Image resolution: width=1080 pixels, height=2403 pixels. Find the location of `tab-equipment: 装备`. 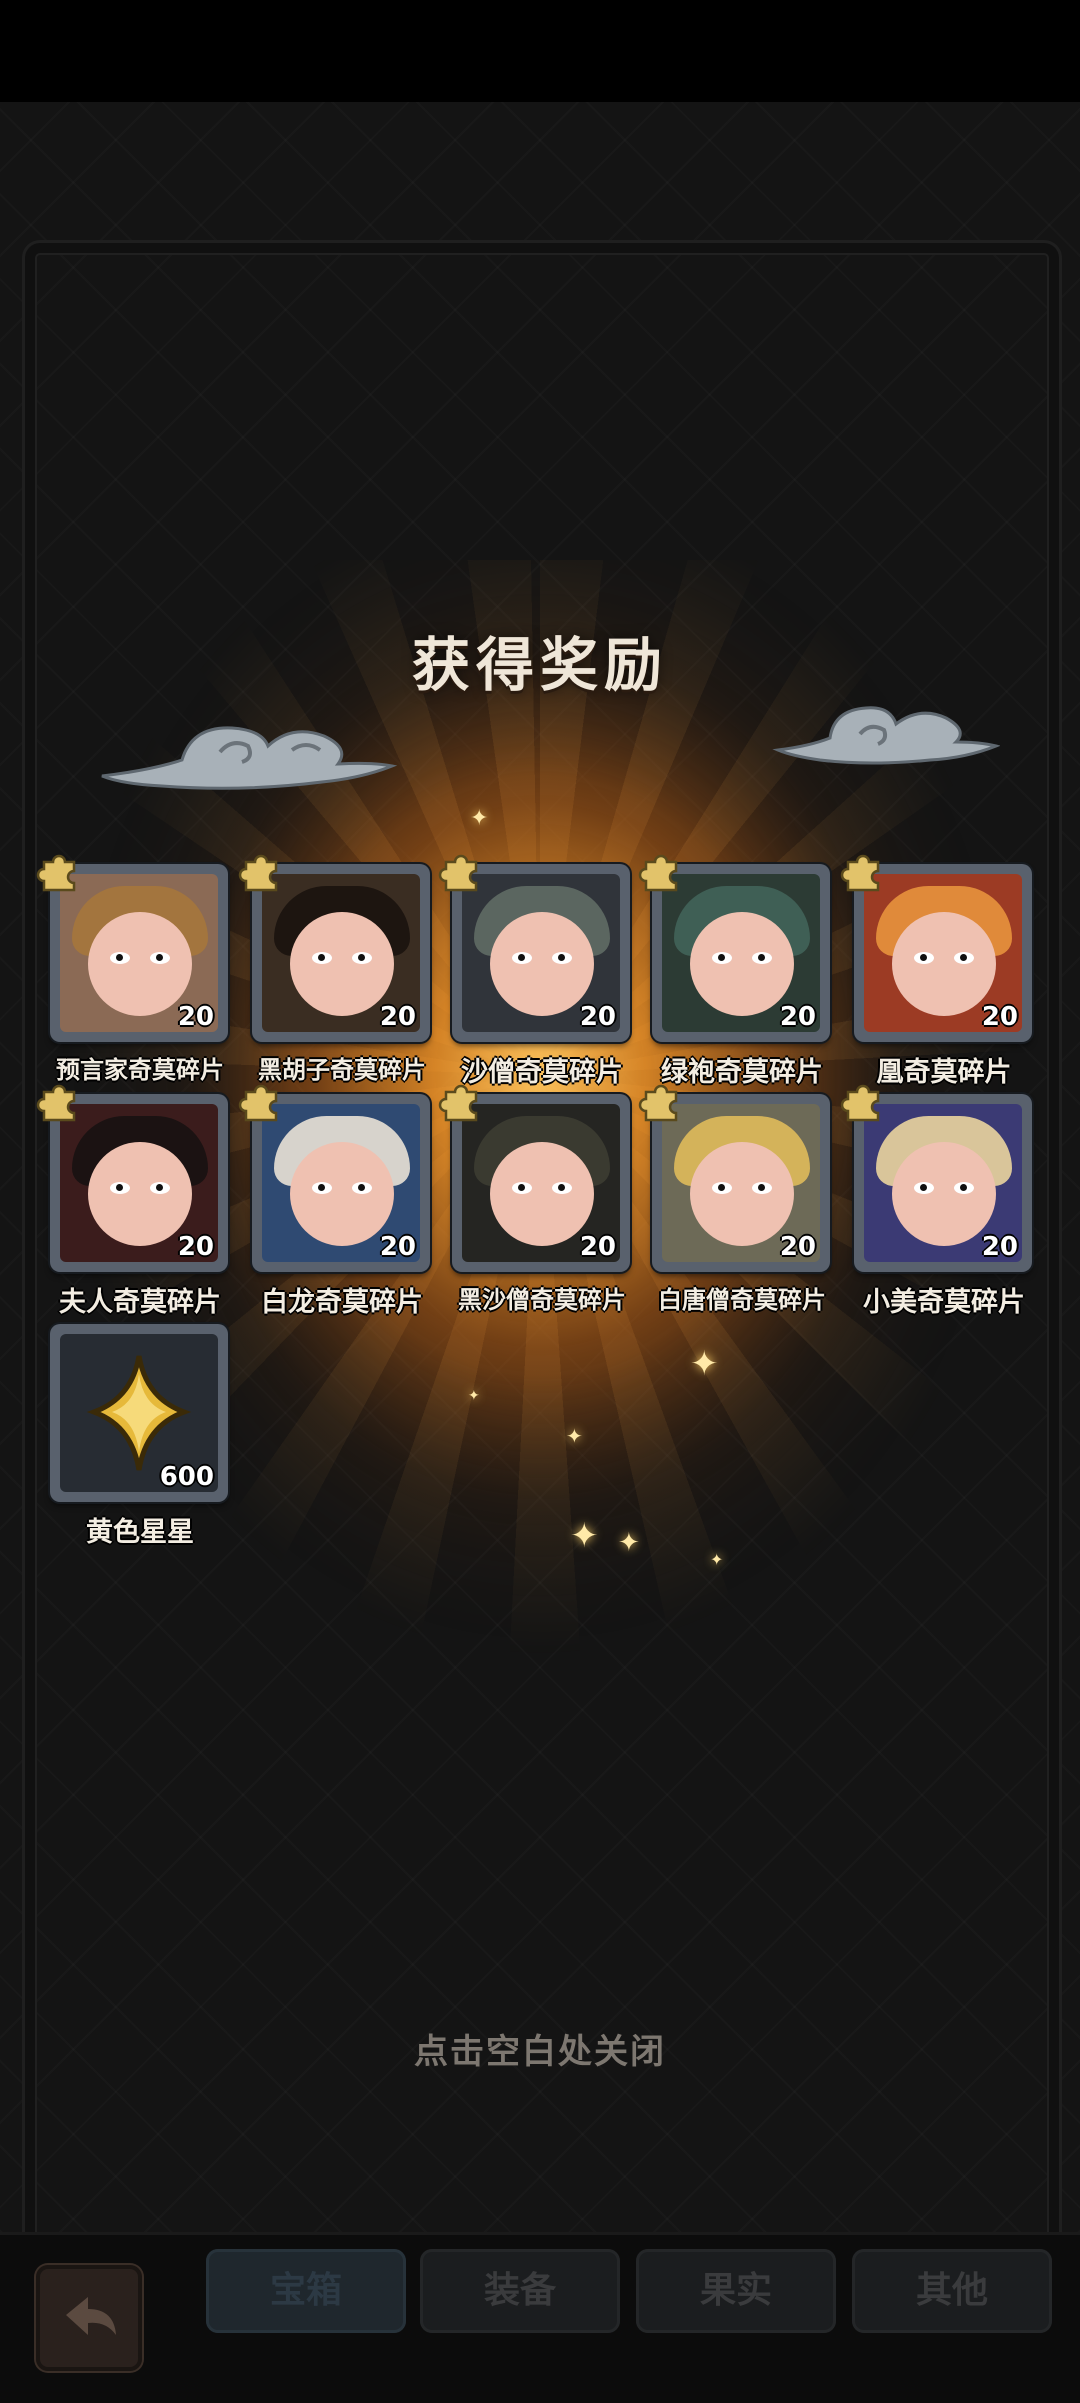

tab-equipment: 装备 is located at coordinates (520, 2291).